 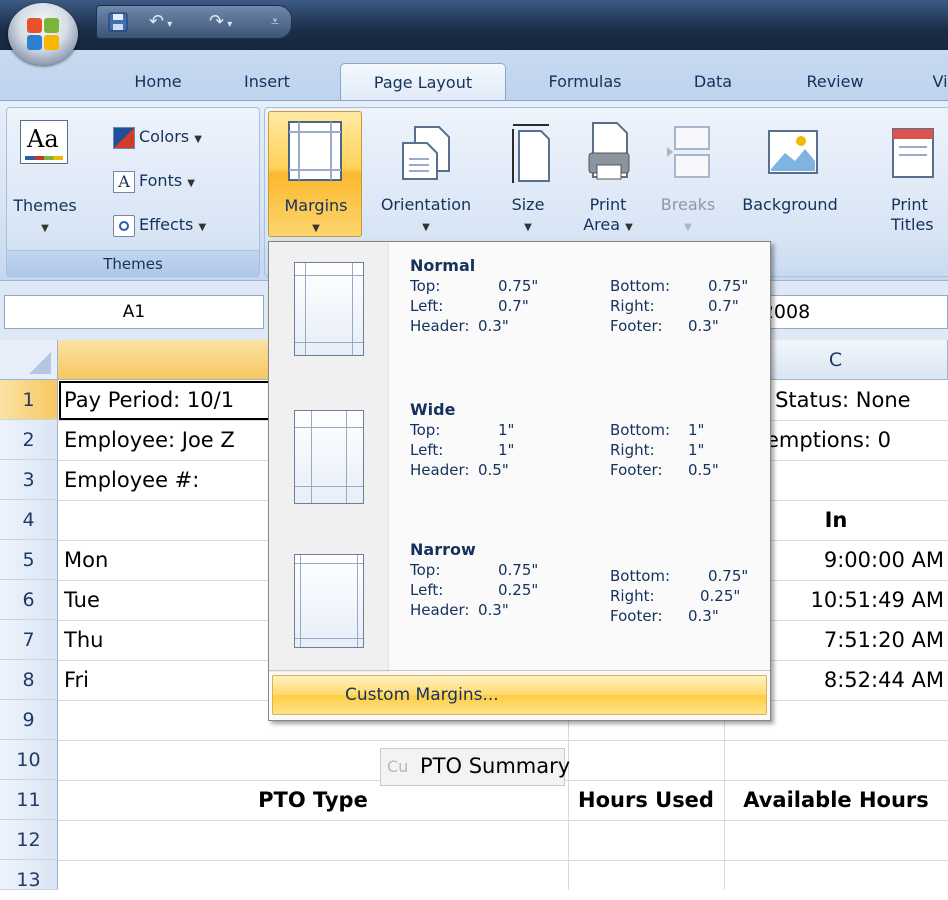 What do you see at coordinates (29, 760) in the screenshot?
I see `row-header: 10` at bounding box center [29, 760].